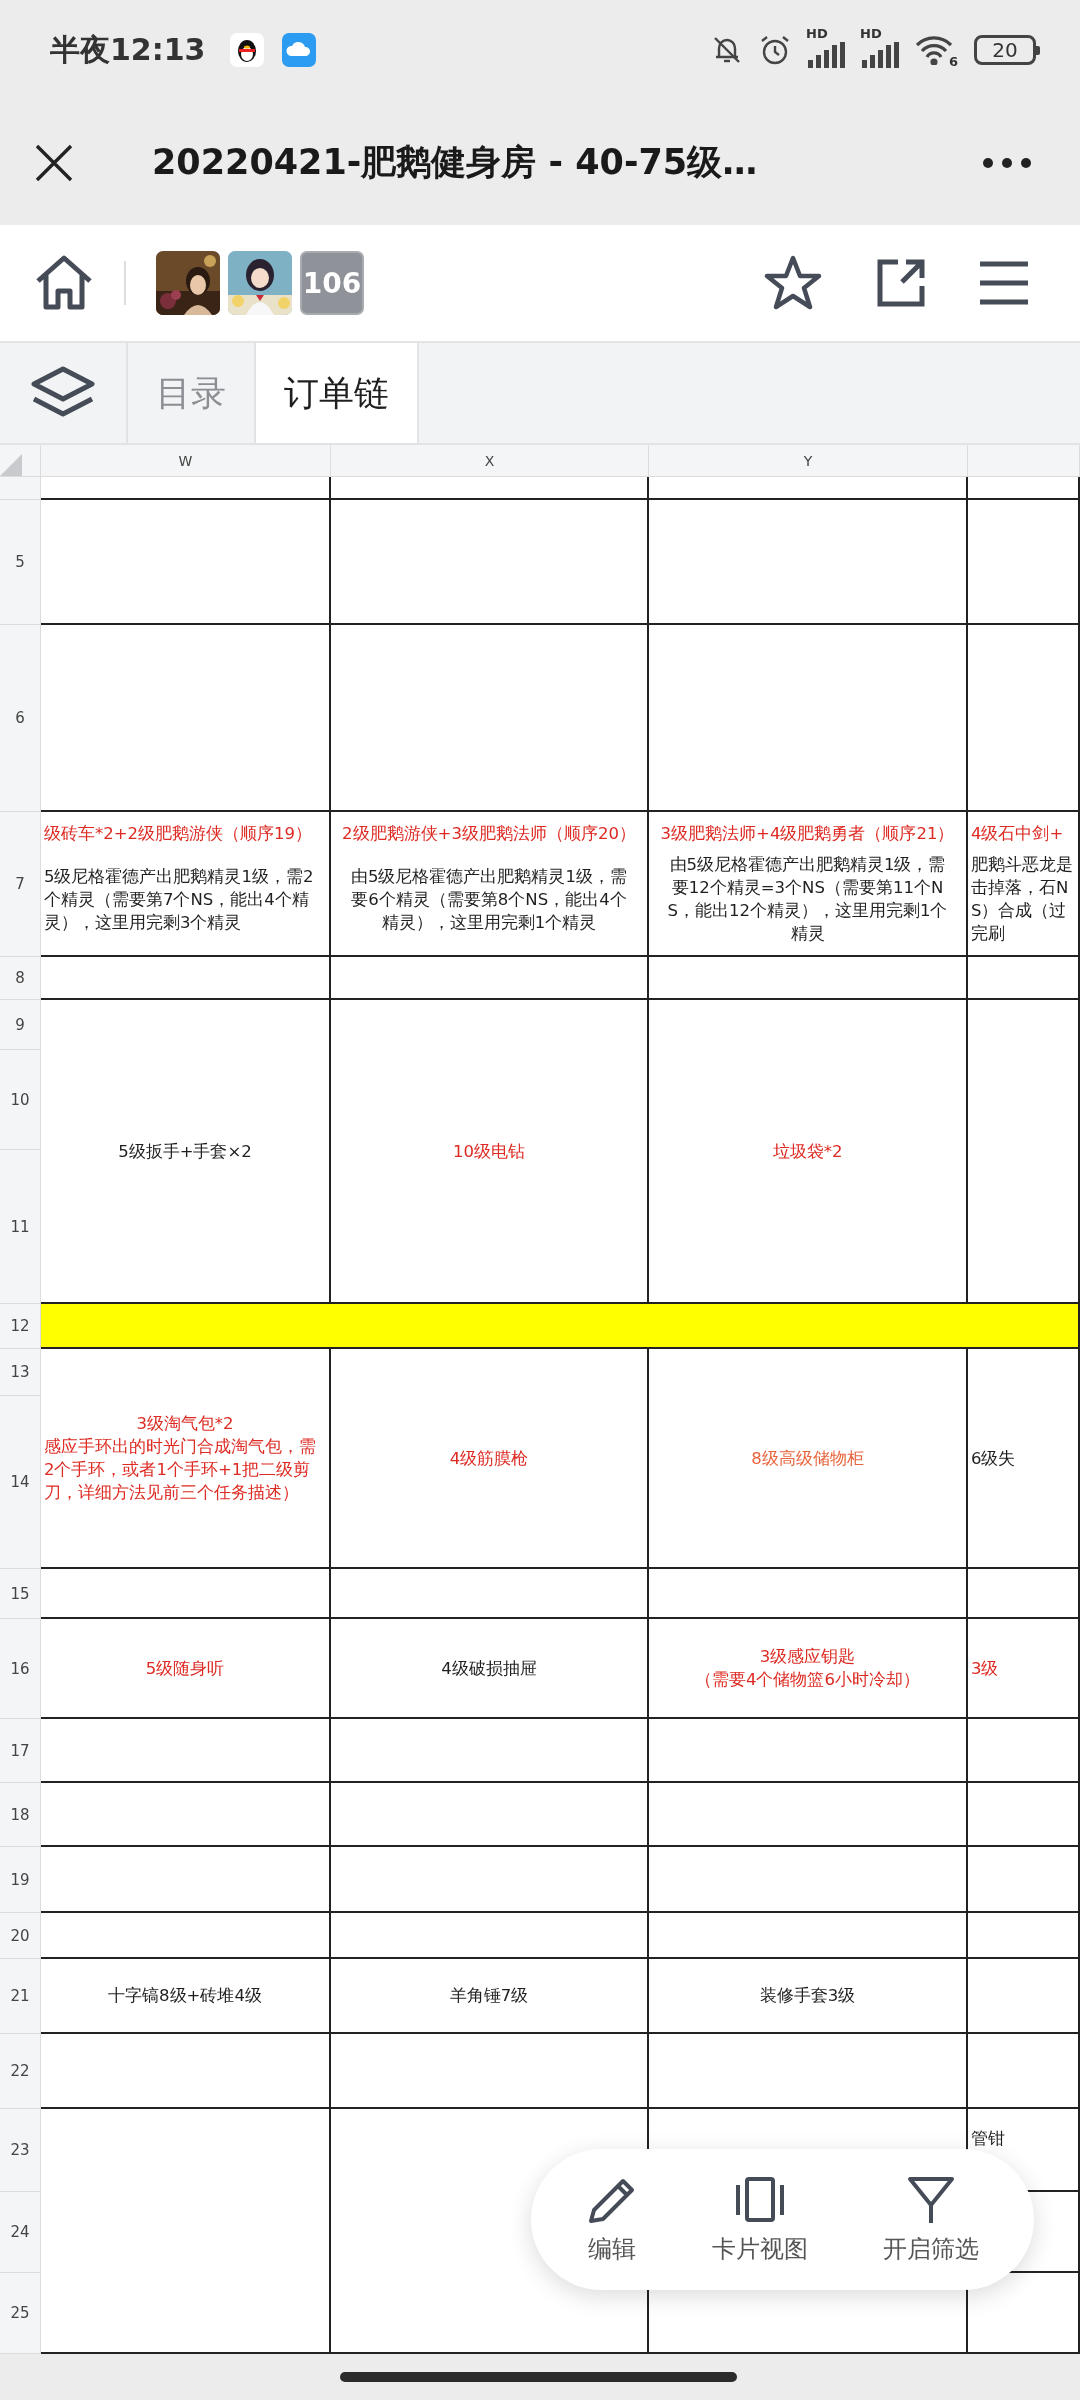  Describe the element at coordinates (186, 461) in the screenshot. I see `column-header: W` at that location.